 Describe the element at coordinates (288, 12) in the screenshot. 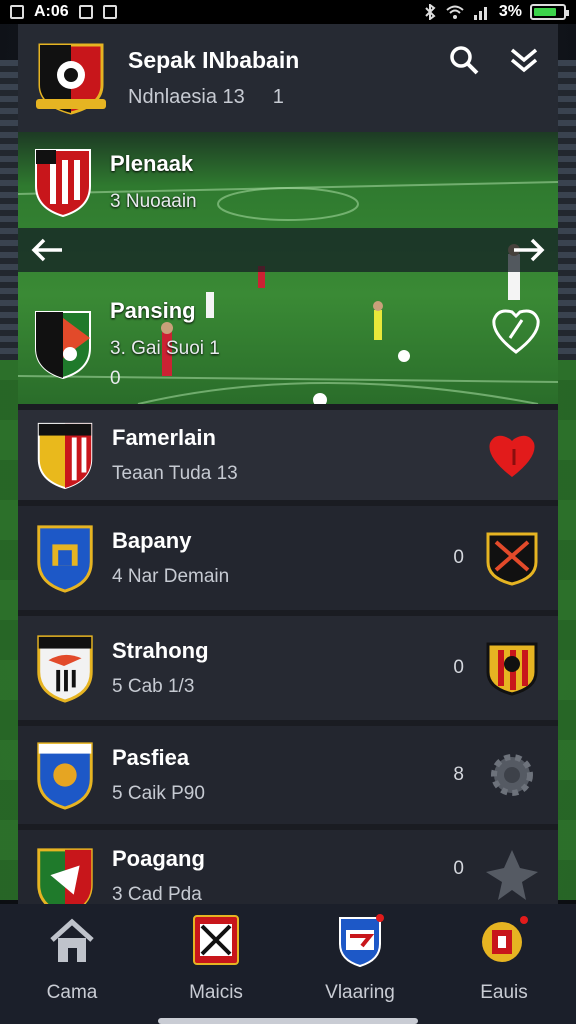

I see `status-bar: A:06 3%` at that location.